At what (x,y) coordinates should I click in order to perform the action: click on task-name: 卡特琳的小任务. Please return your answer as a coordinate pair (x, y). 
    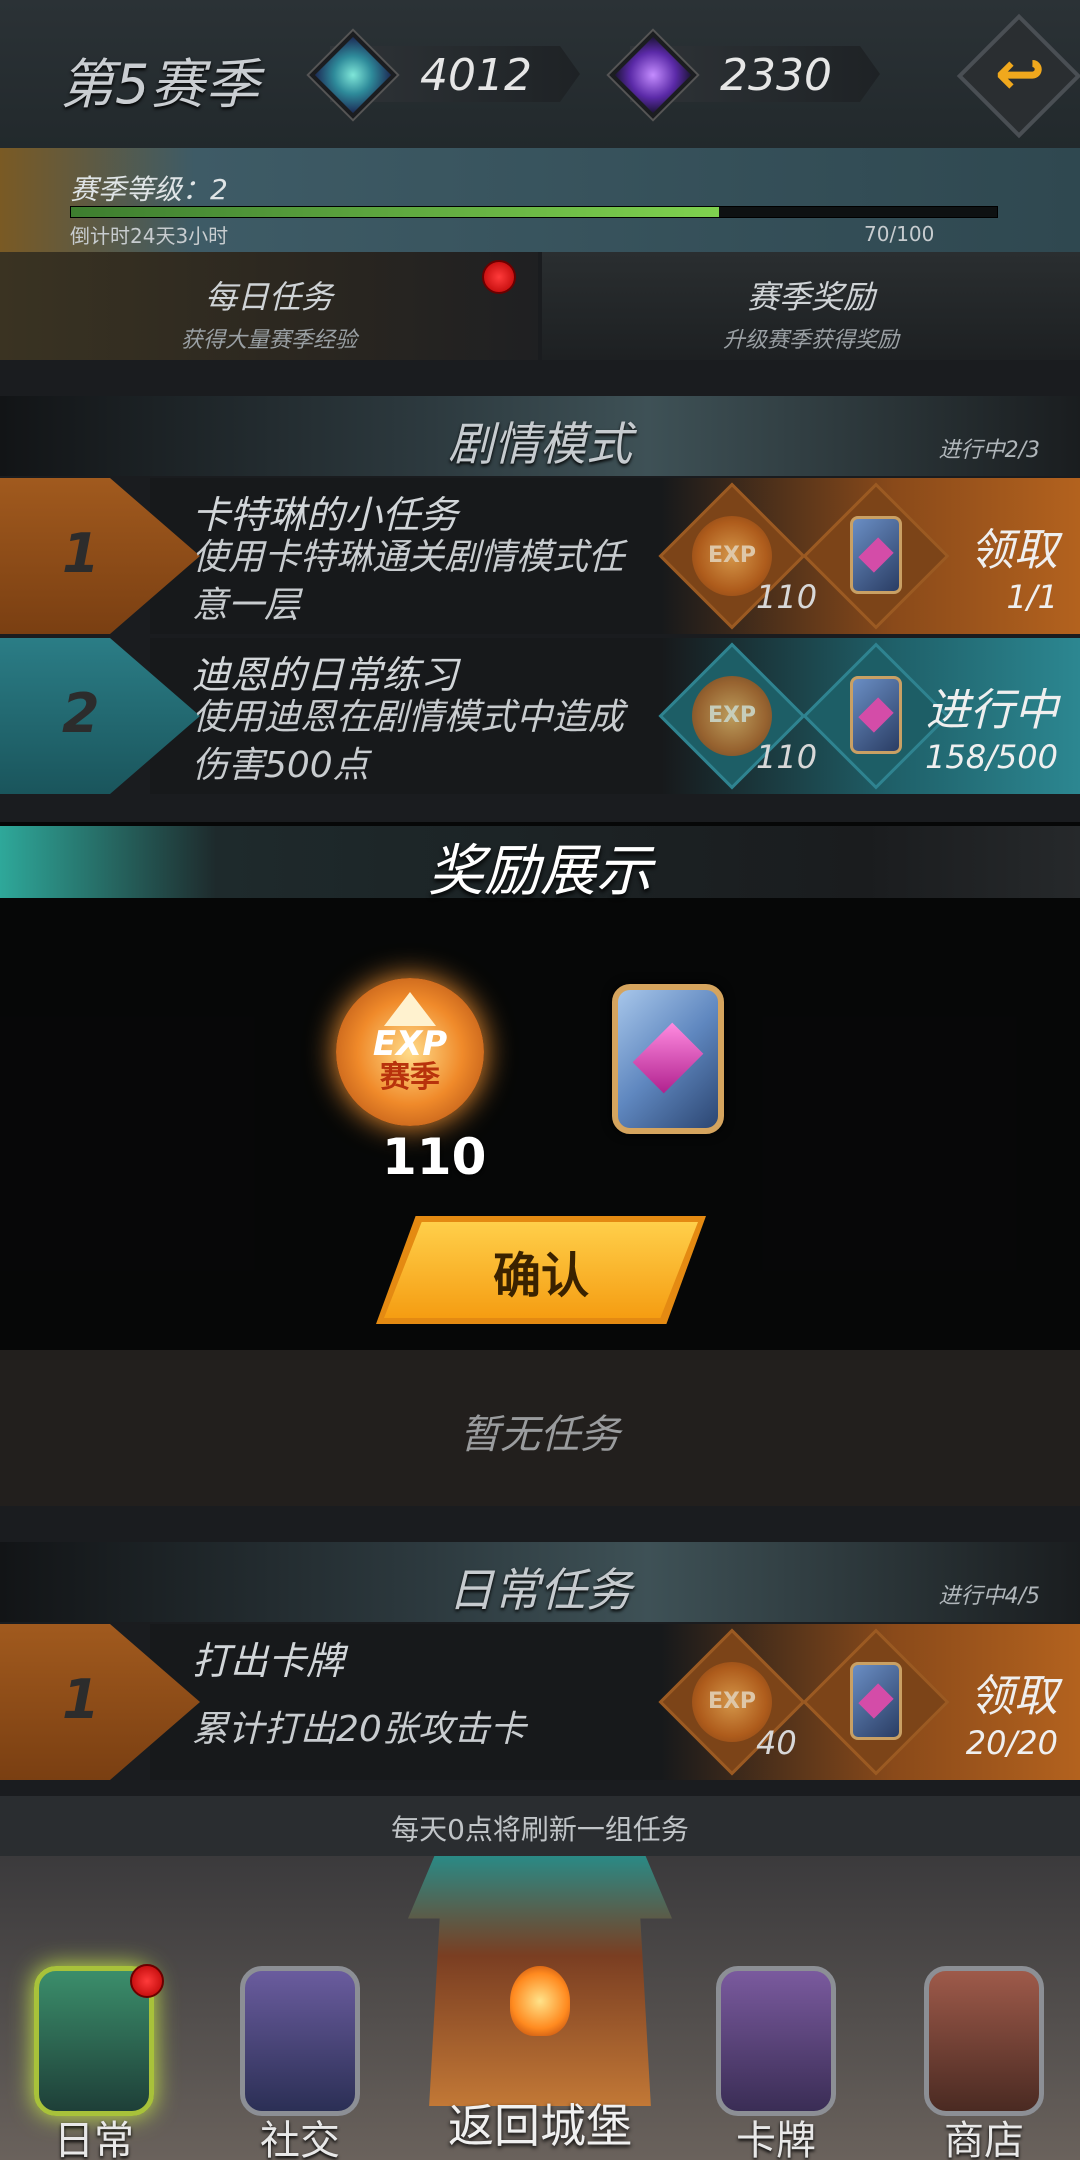
    Looking at the image, I should click on (325, 515).